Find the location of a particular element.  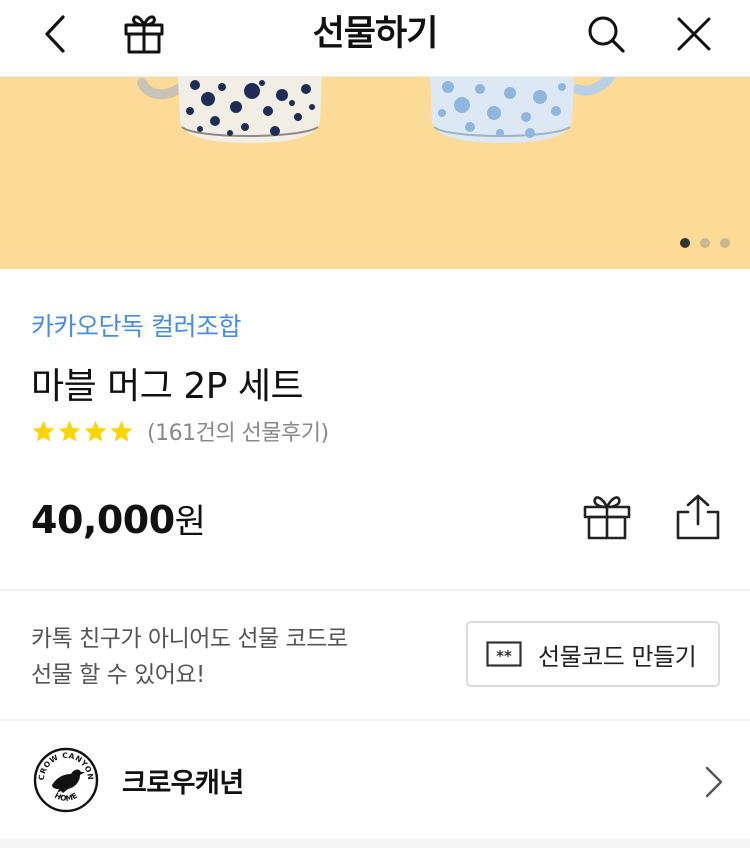

coupon-code-icon: ** is located at coordinates (504, 654).